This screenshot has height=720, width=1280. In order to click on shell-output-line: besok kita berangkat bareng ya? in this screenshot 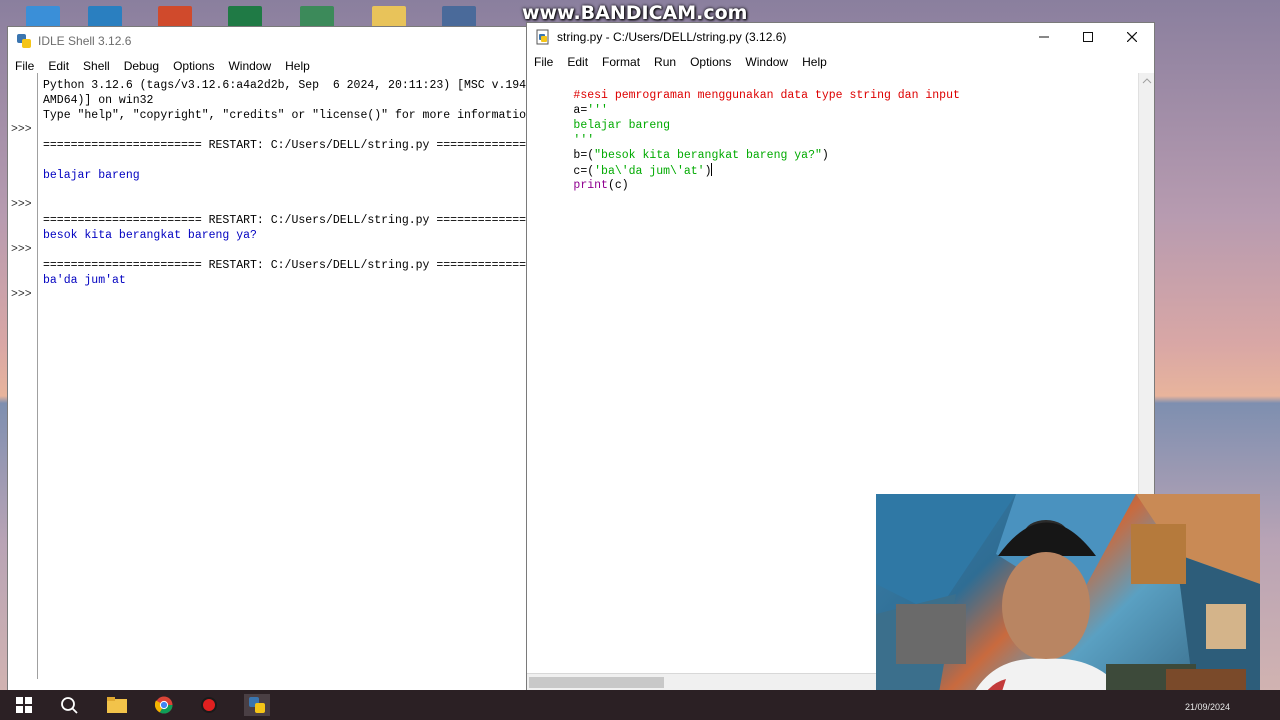, I will do `click(150, 235)`.